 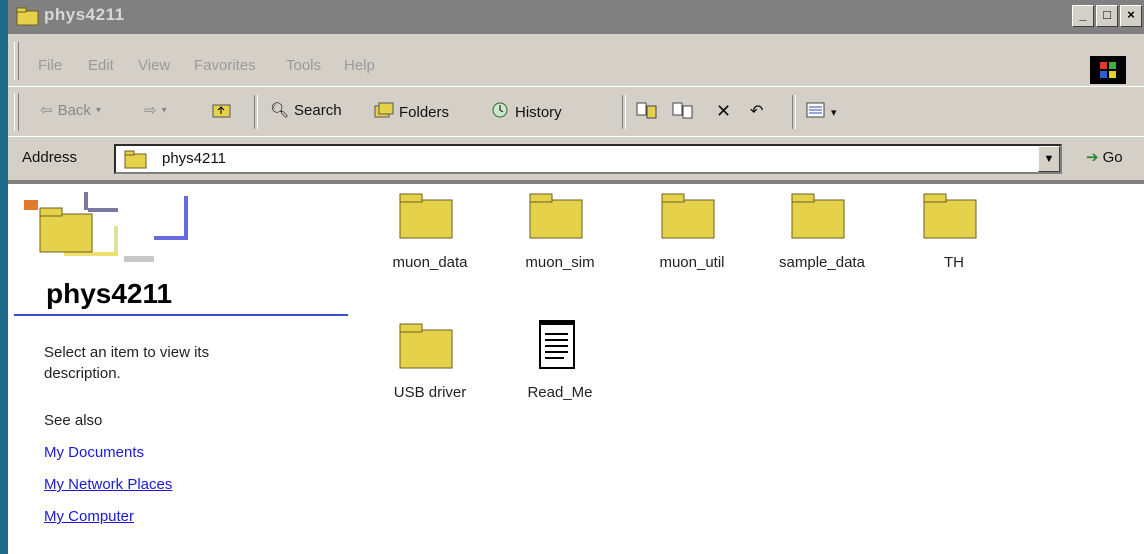 I want to click on search-button: 🔍︎ Search, so click(x=306, y=110).